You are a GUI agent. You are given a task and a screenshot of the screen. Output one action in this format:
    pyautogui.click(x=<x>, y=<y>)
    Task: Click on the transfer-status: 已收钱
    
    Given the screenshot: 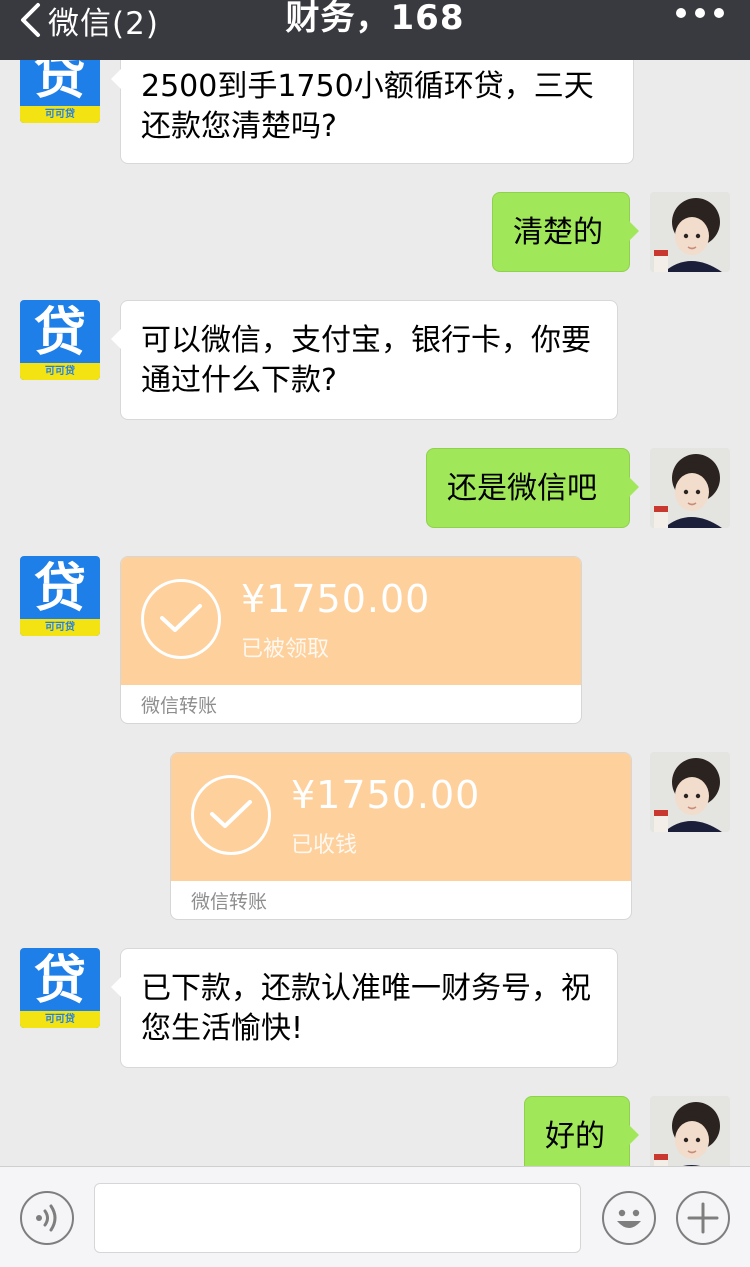 What is the action you would take?
    pyautogui.click(x=324, y=845)
    